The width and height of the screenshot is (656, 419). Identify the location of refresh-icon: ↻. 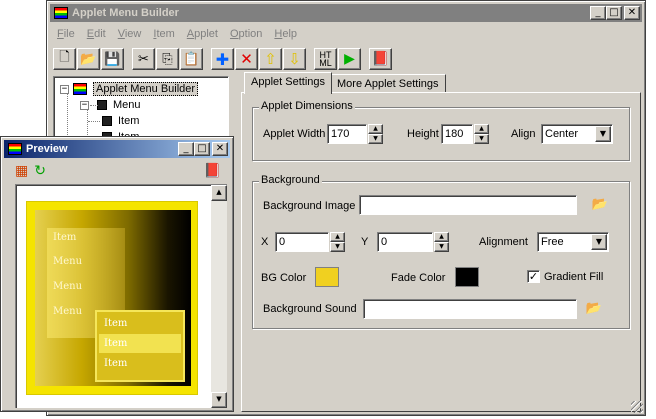
(40, 171).